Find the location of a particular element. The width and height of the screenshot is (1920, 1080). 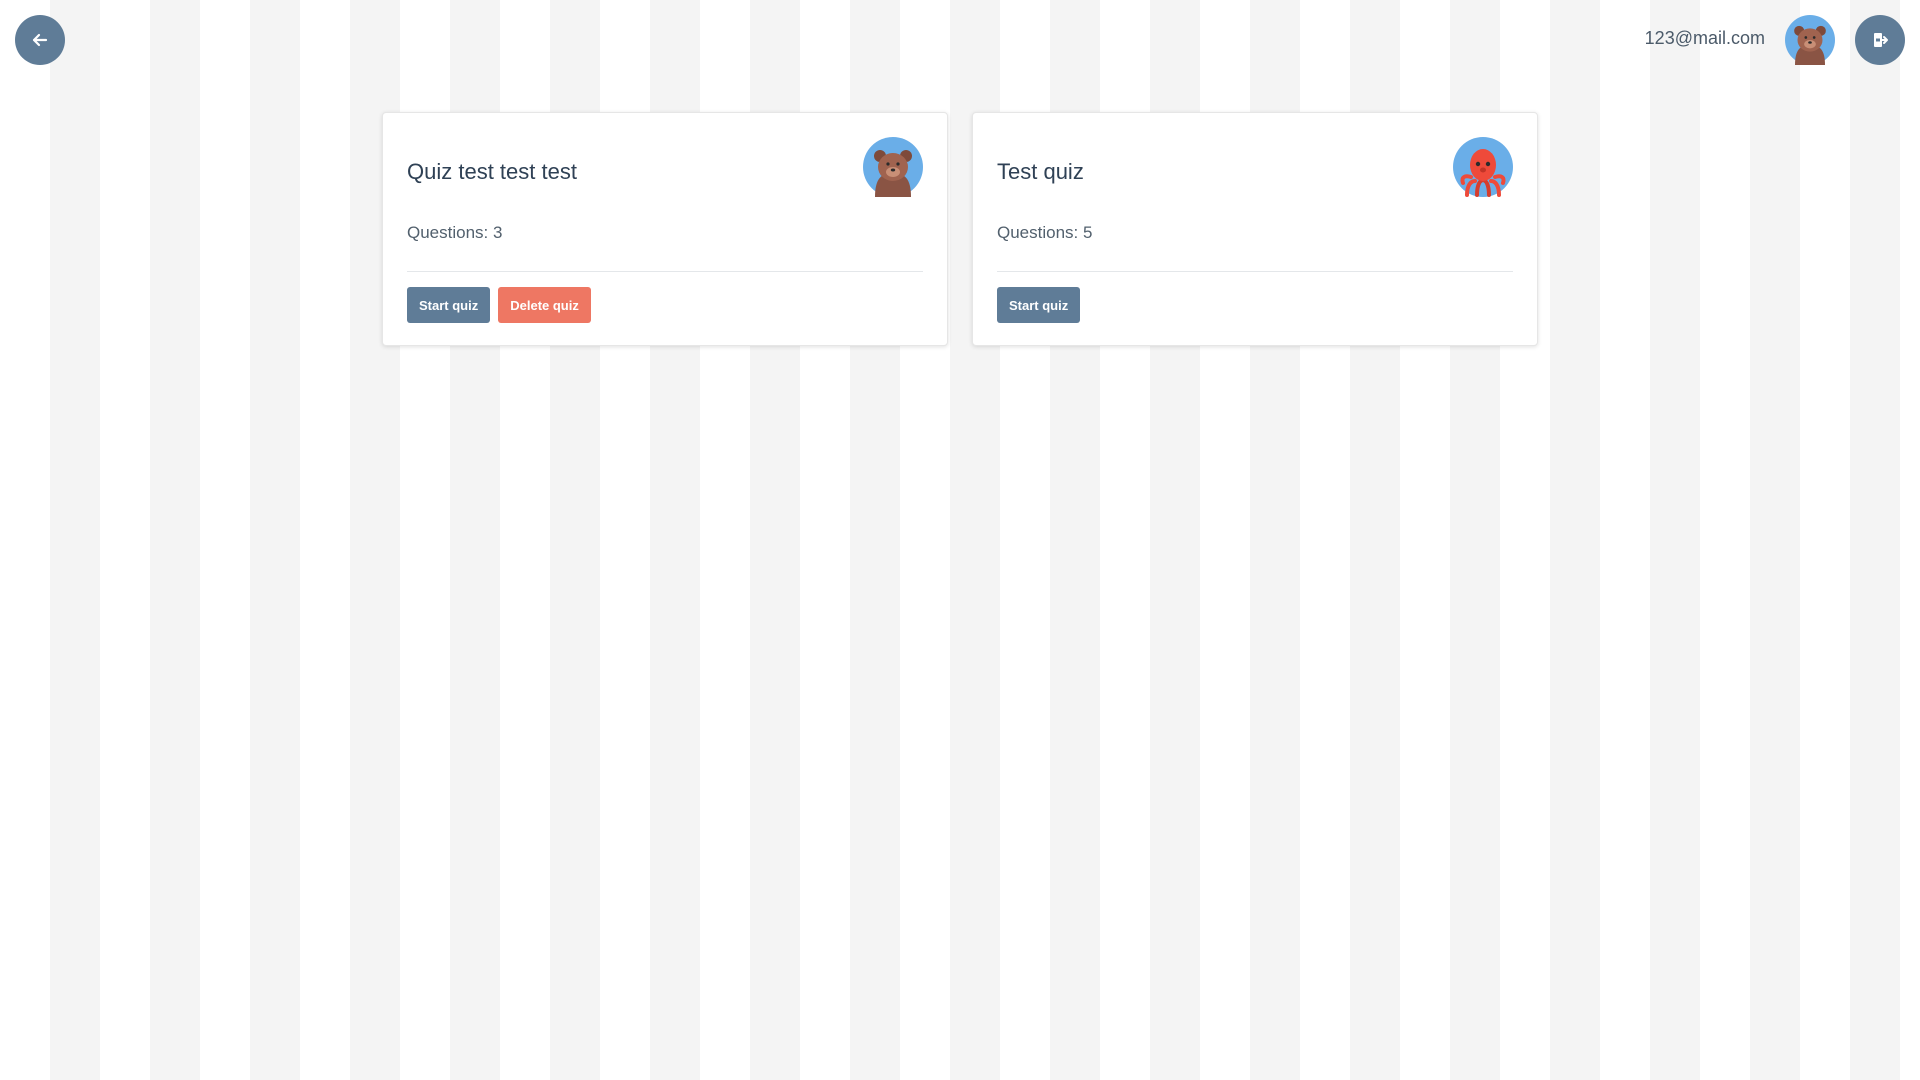

arrow-left-icon is located at coordinates (40, 40).